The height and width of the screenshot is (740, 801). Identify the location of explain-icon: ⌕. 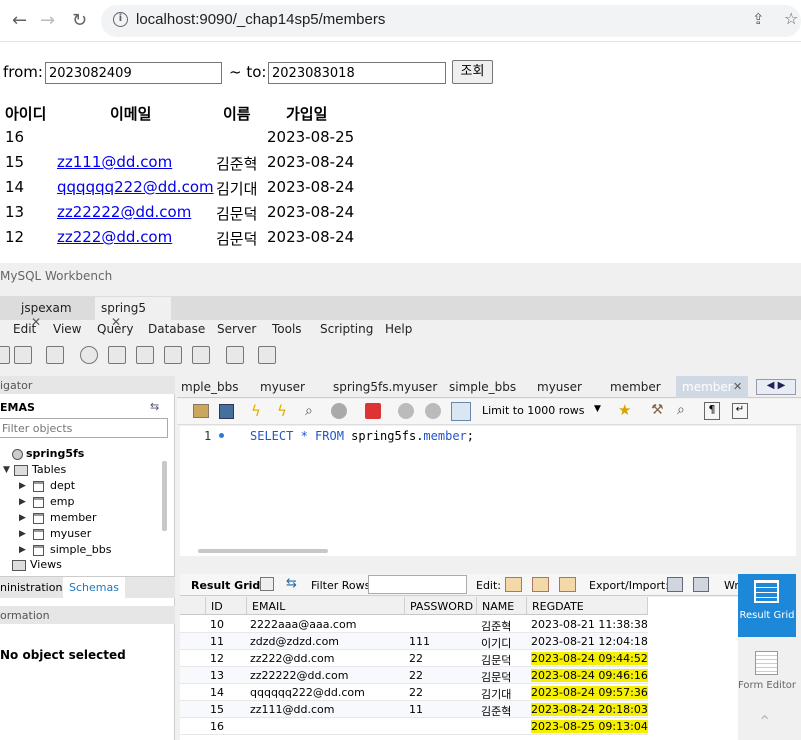
(309, 411).